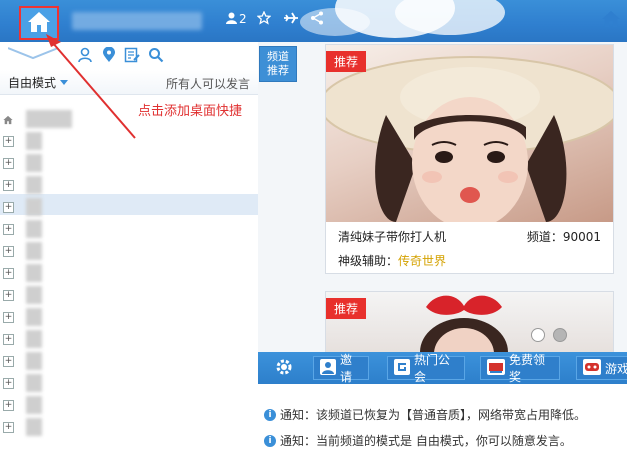 The image size is (627, 449). What do you see at coordinates (368, 261) in the screenshot?
I see `card-subtitle-label: 神级辅助：` at bounding box center [368, 261].